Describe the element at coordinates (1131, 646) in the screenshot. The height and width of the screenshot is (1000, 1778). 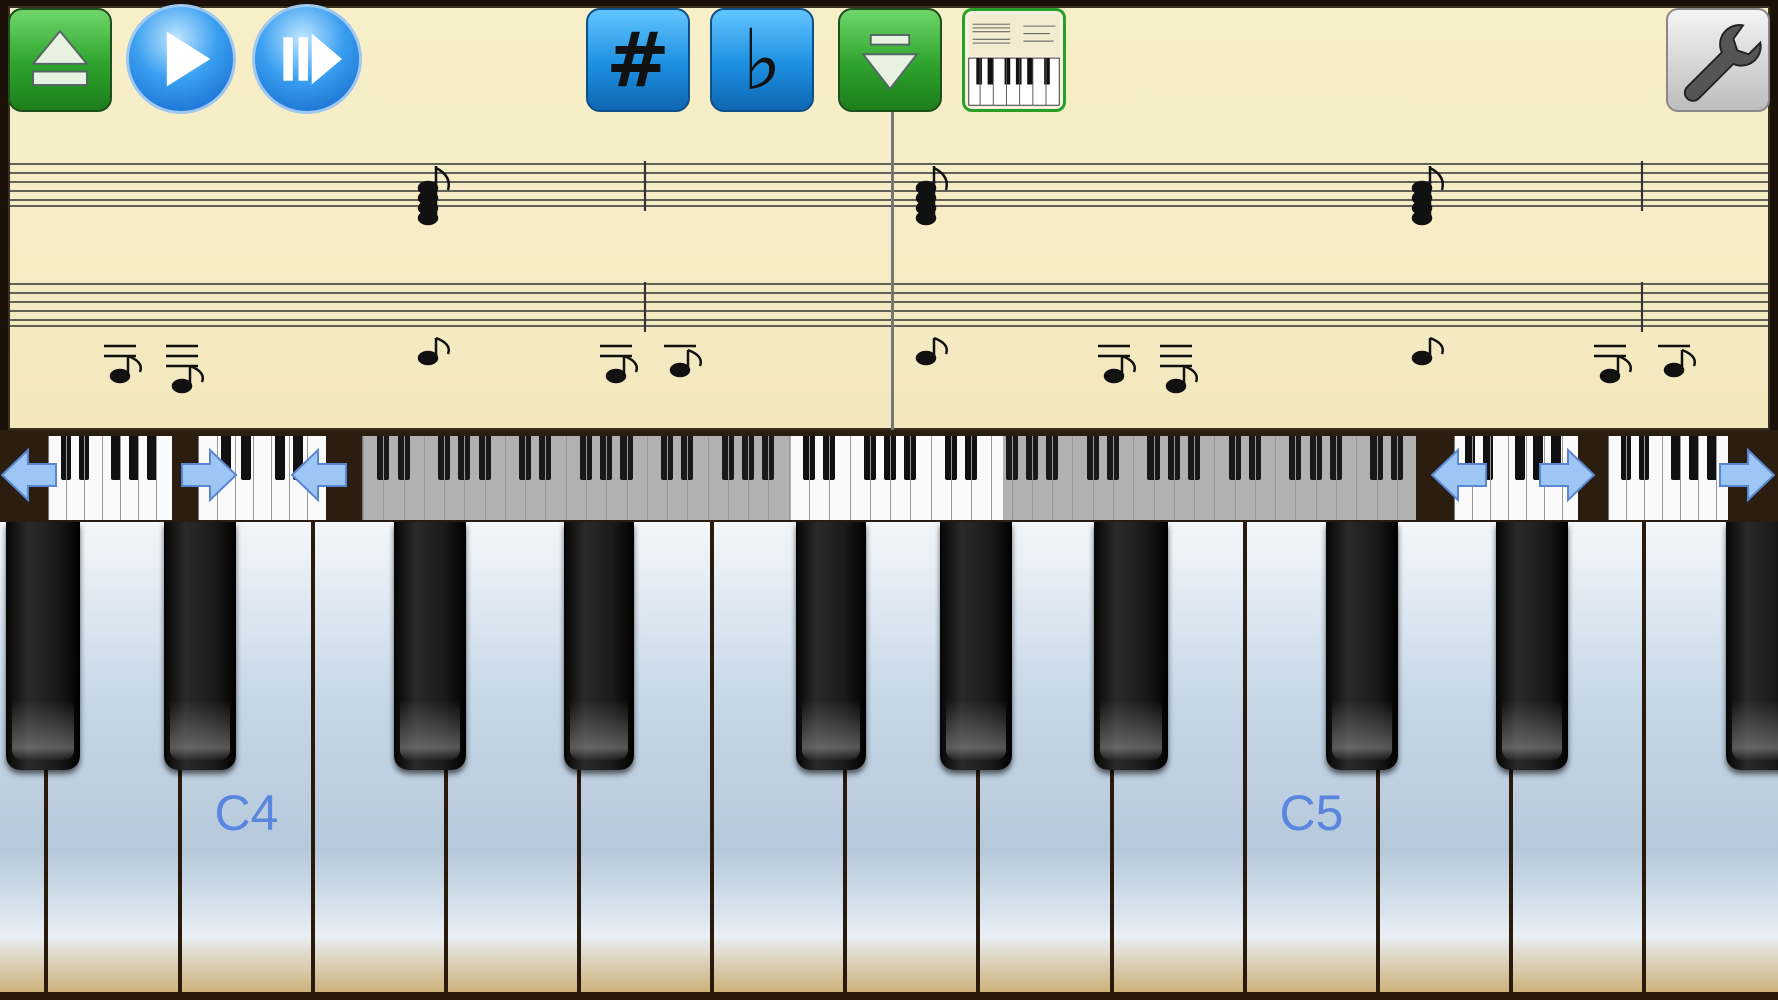
I see `black-key-c-sharp5` at that location.